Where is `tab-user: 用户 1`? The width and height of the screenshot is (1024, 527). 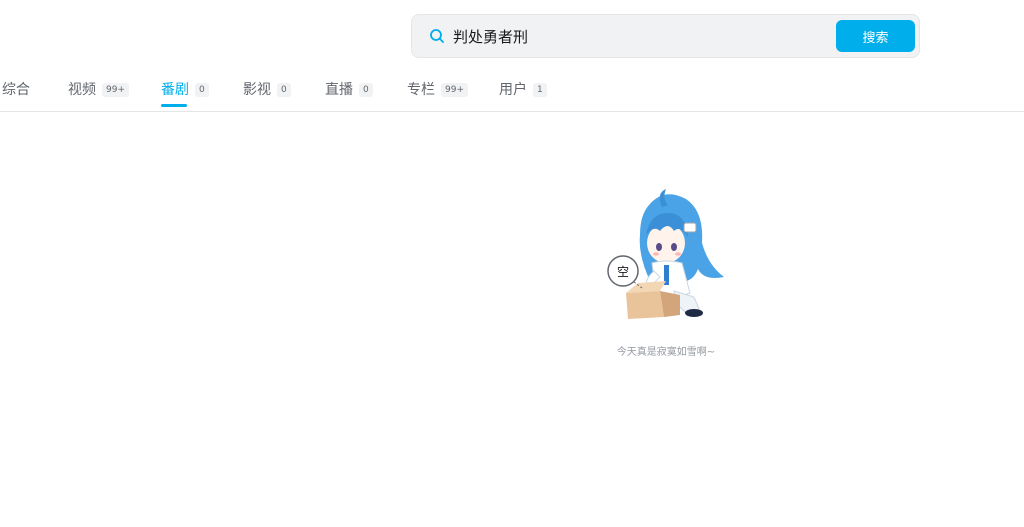 tab-user: 用户 1 is located at coordinates (523, 89).